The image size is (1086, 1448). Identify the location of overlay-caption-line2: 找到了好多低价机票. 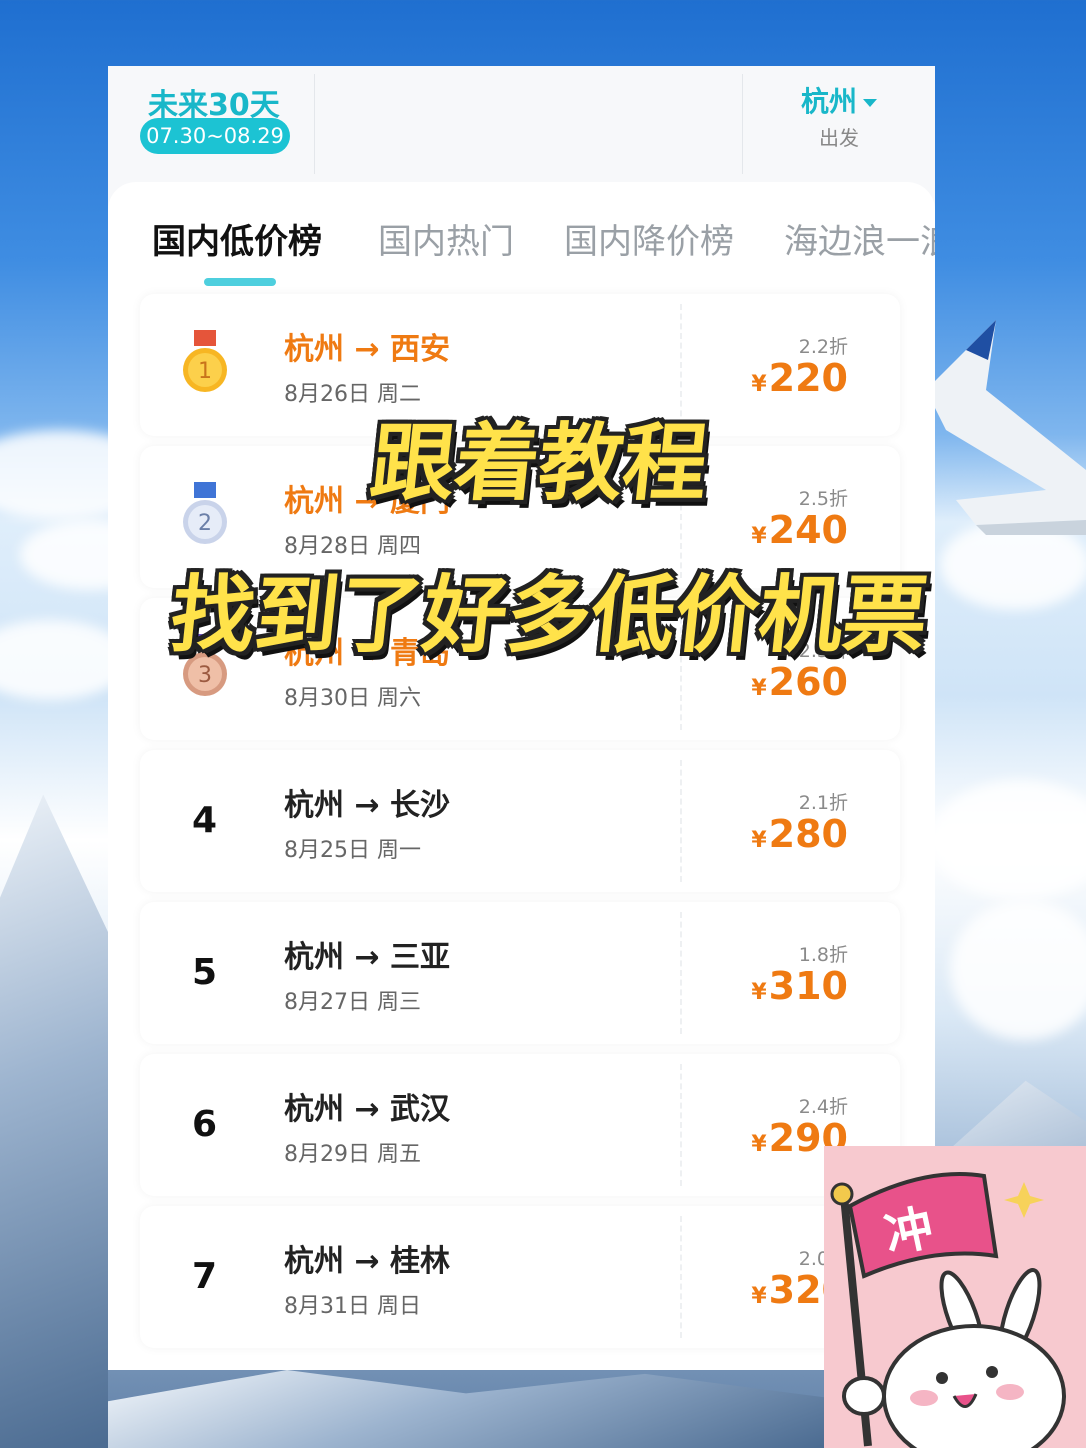
(549, 615).